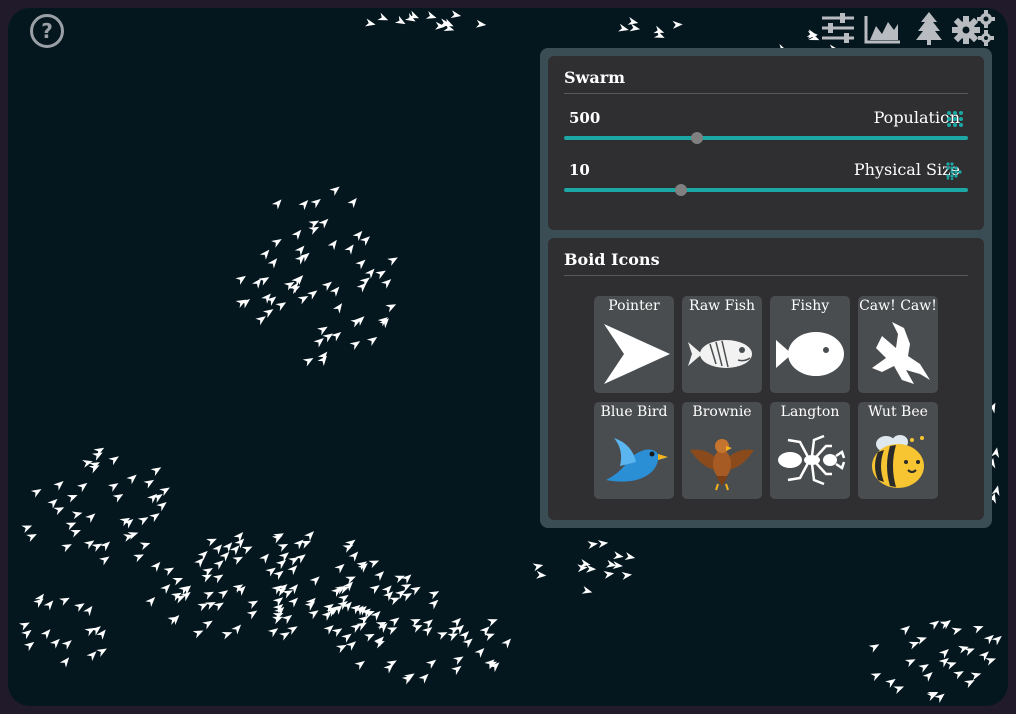 This screenshot has height=714, width=1016. I want to click on tile-label: Langton, so click(810, 412).